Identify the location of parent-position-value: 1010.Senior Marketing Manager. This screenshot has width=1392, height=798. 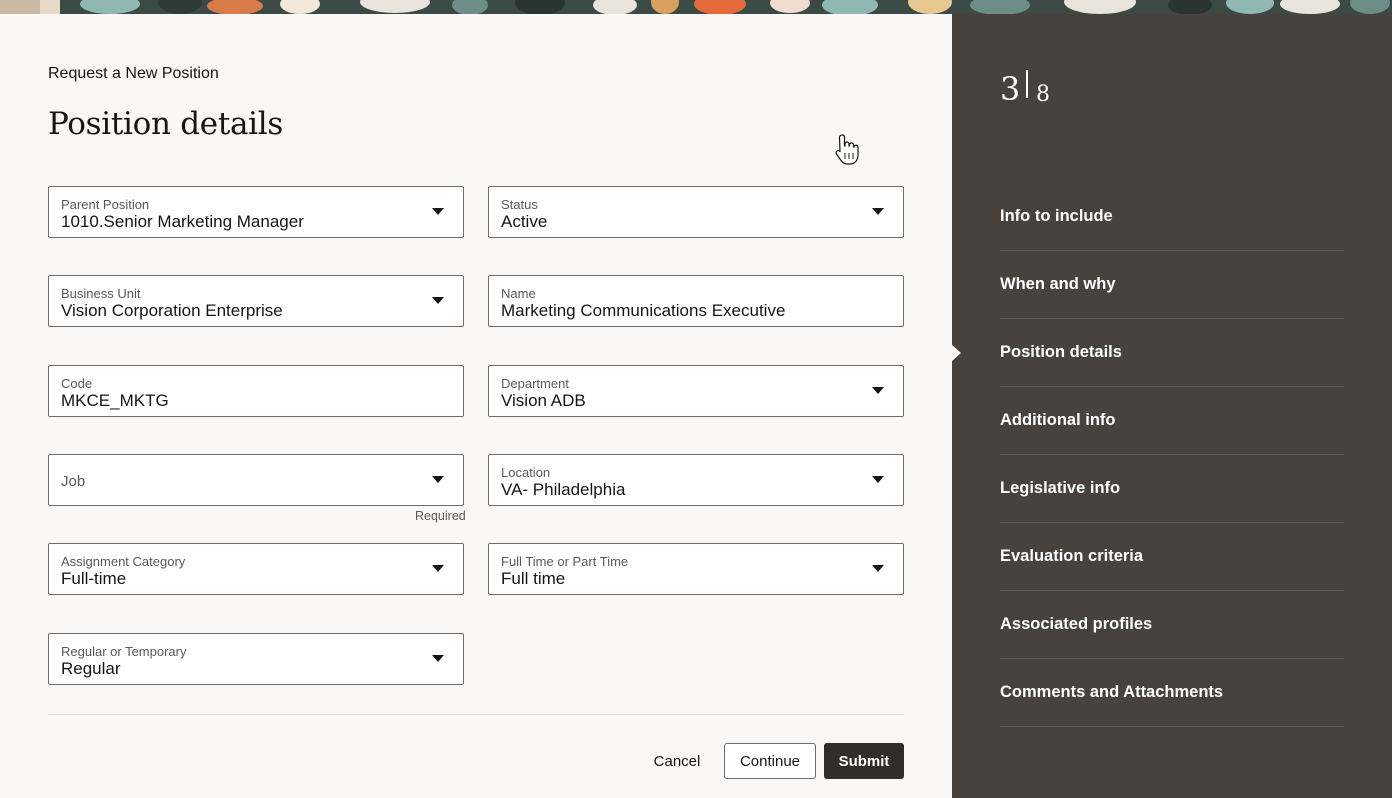
(182, 221).